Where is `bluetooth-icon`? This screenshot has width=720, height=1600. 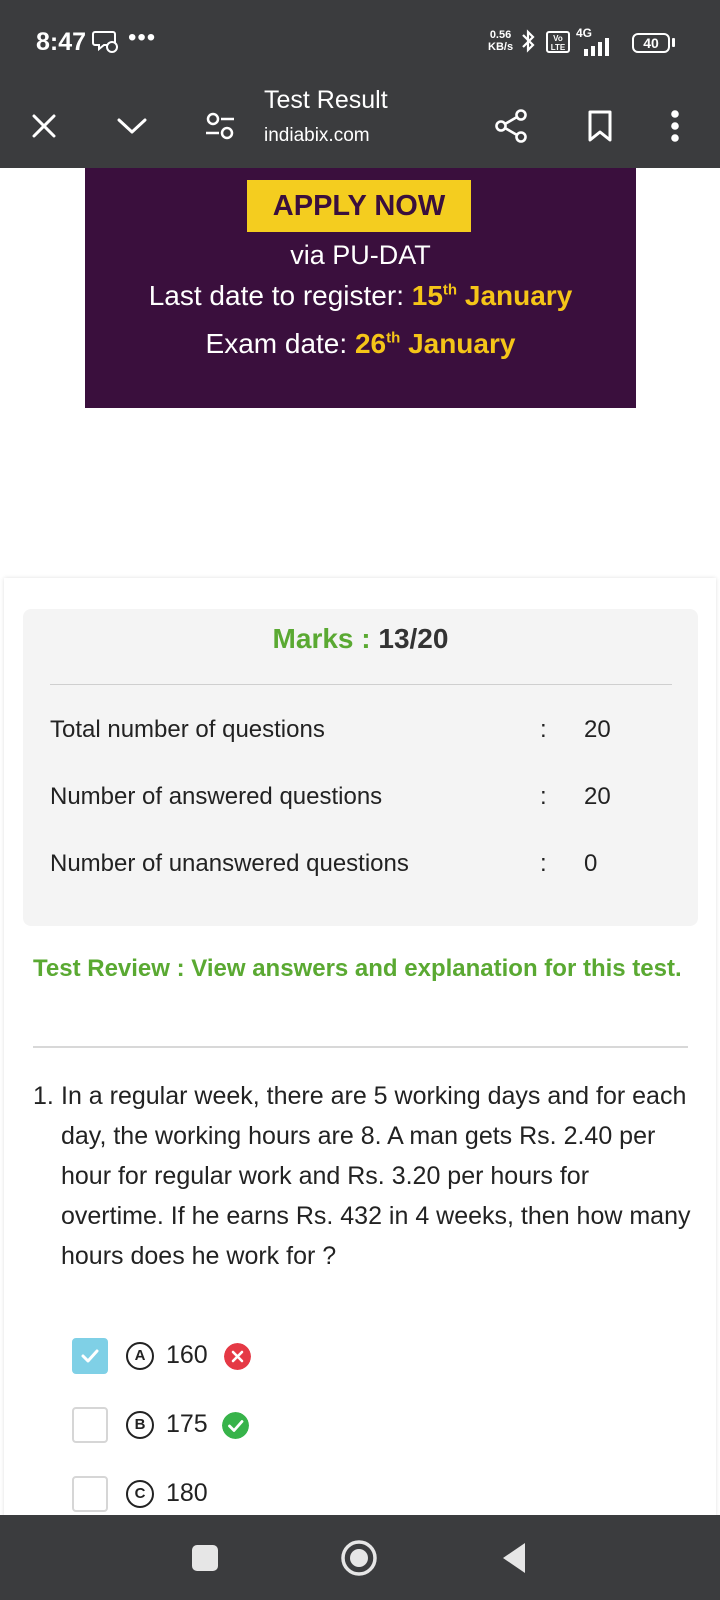
bluetooth-icon is located at coordinates (528, 41).